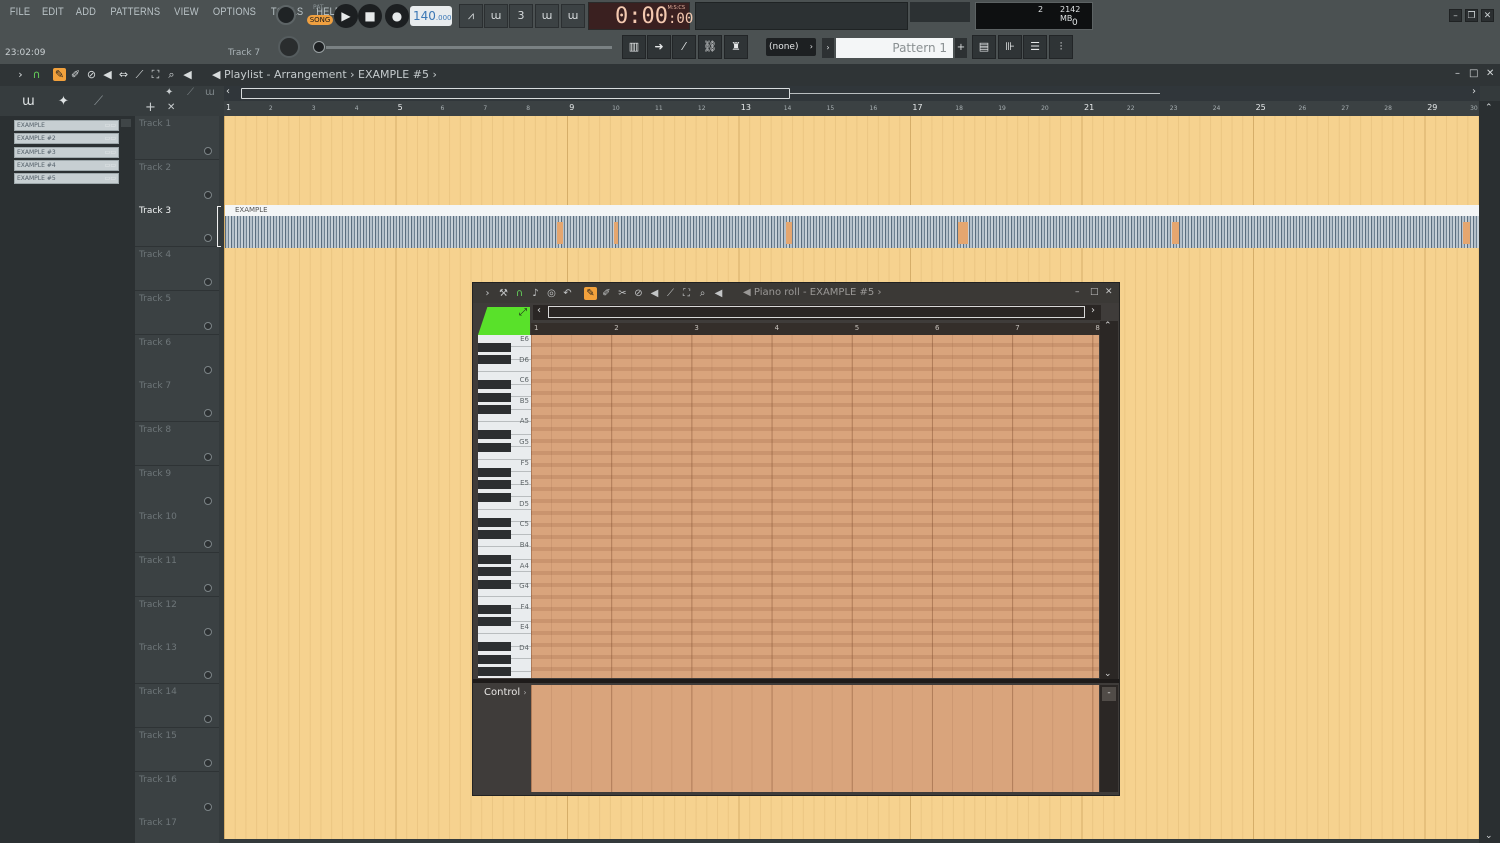  What do you see at coordinates (126, 123) in the screenshot?
I see `picker-scroll-icon` at bounding box center [126, 123].